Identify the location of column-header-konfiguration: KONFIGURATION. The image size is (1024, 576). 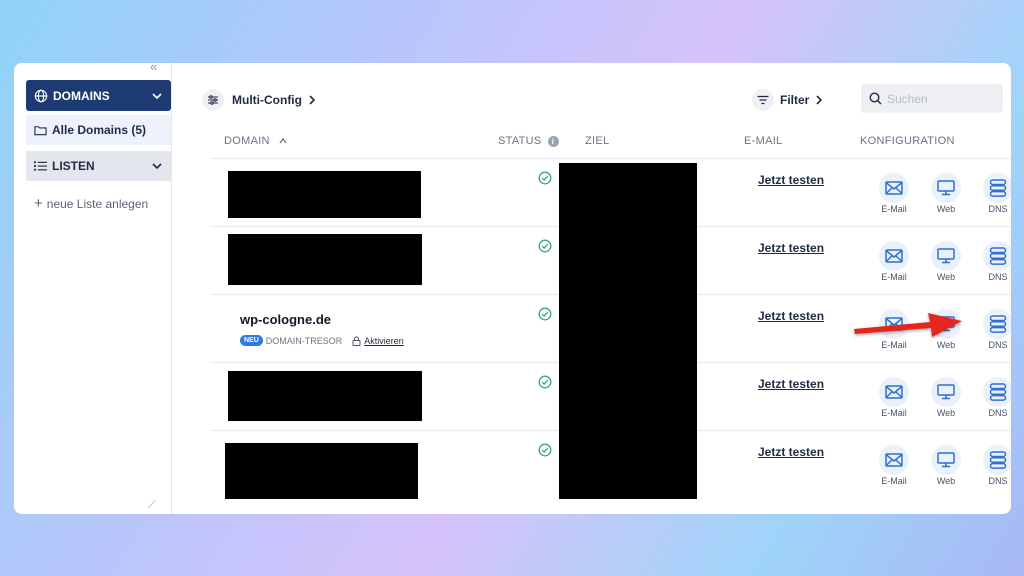
(907, 141).